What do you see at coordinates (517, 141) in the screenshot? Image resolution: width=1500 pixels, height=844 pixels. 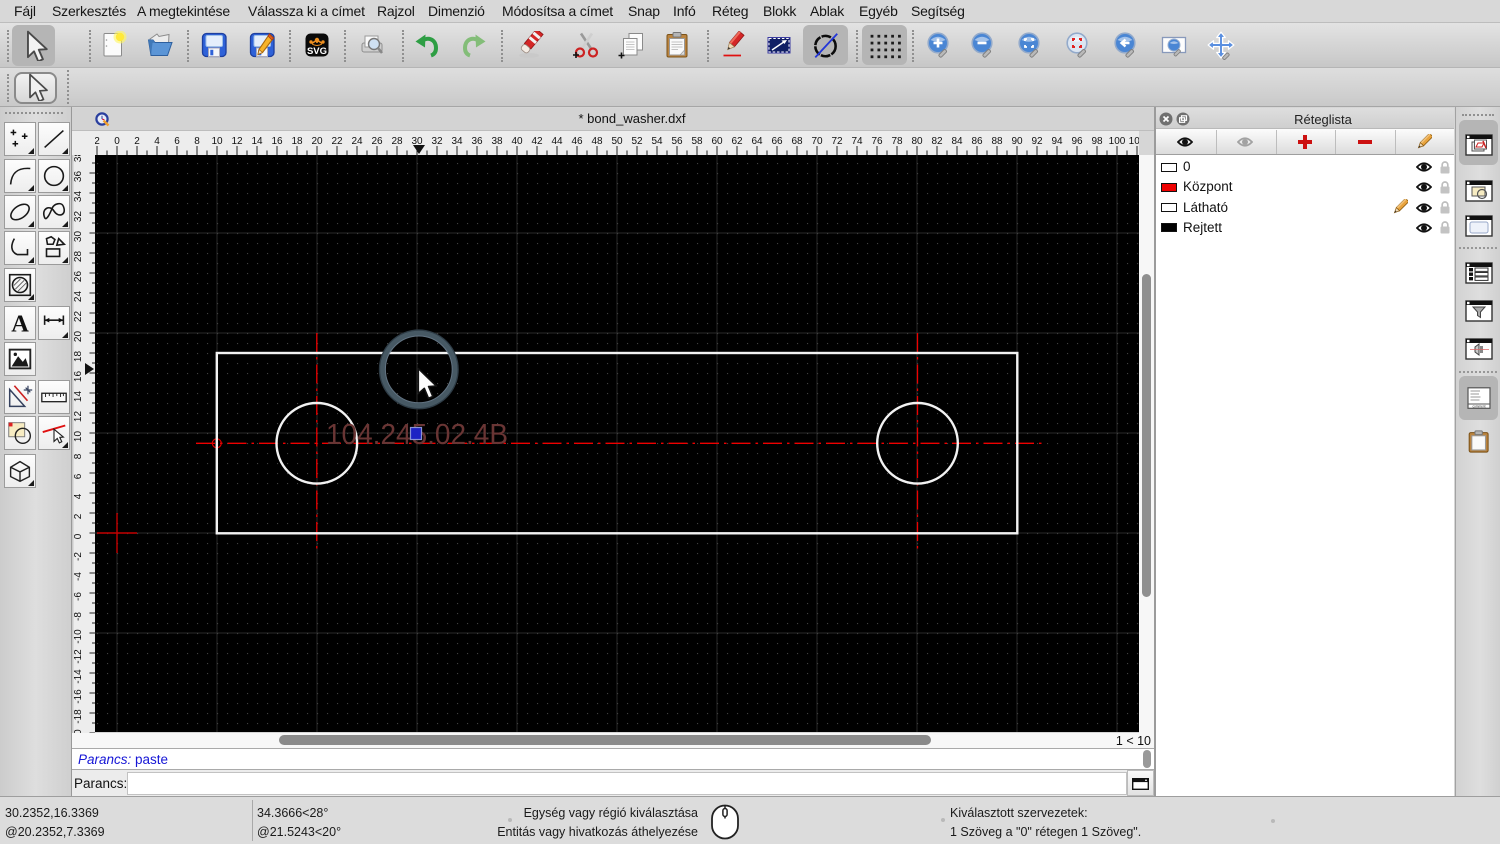 I see `svg-text: 40` at bounding box center [517, 141].